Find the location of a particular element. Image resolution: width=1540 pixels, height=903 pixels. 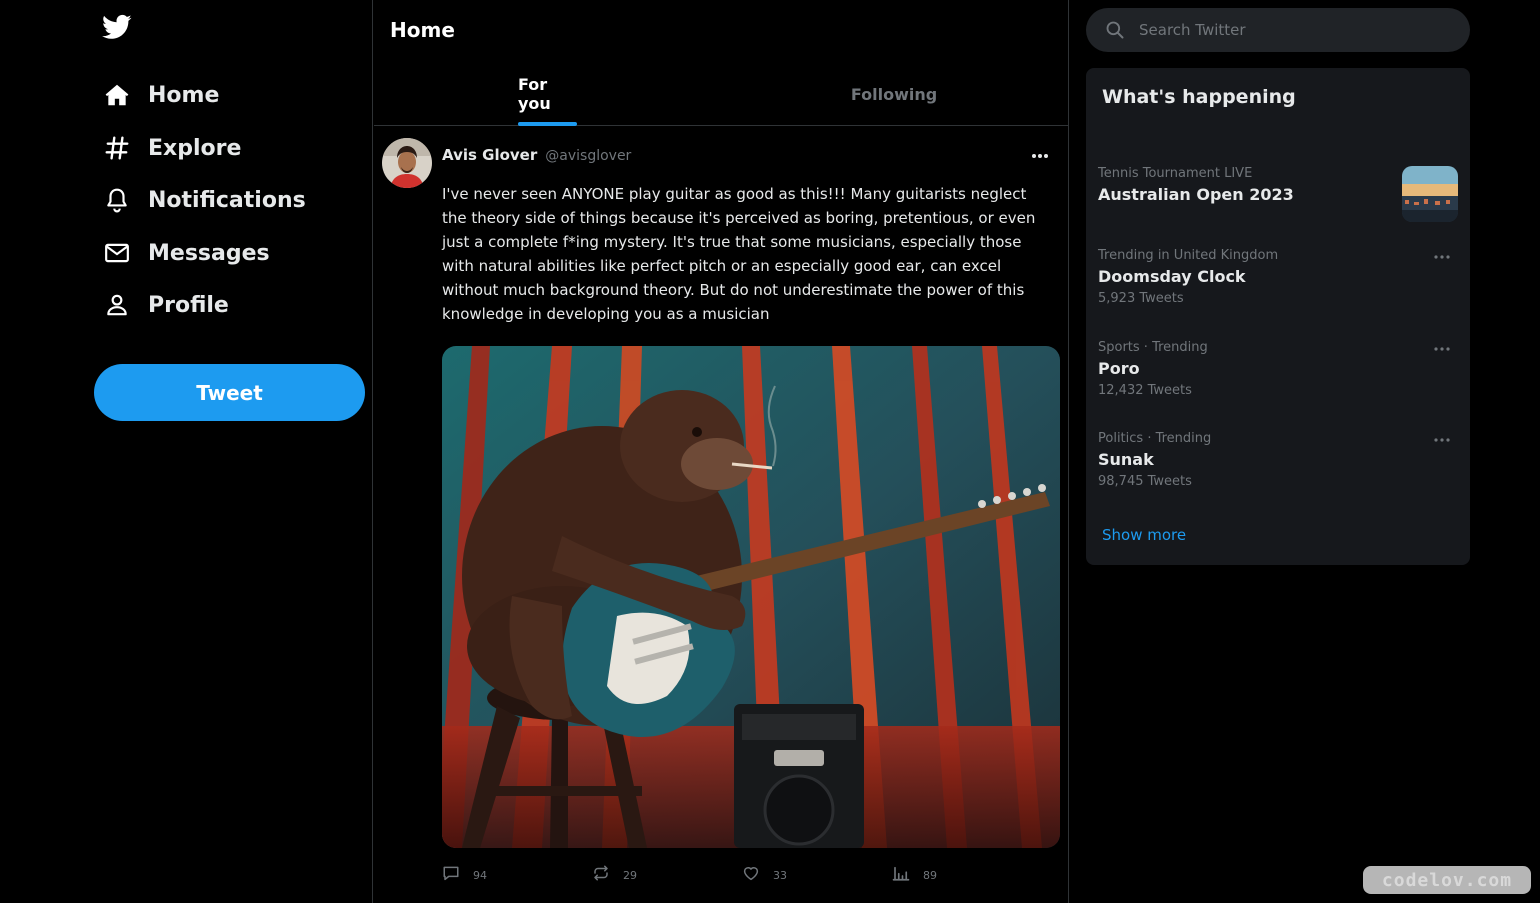

retweet-count: 29 is located at coordinates (630, 875).